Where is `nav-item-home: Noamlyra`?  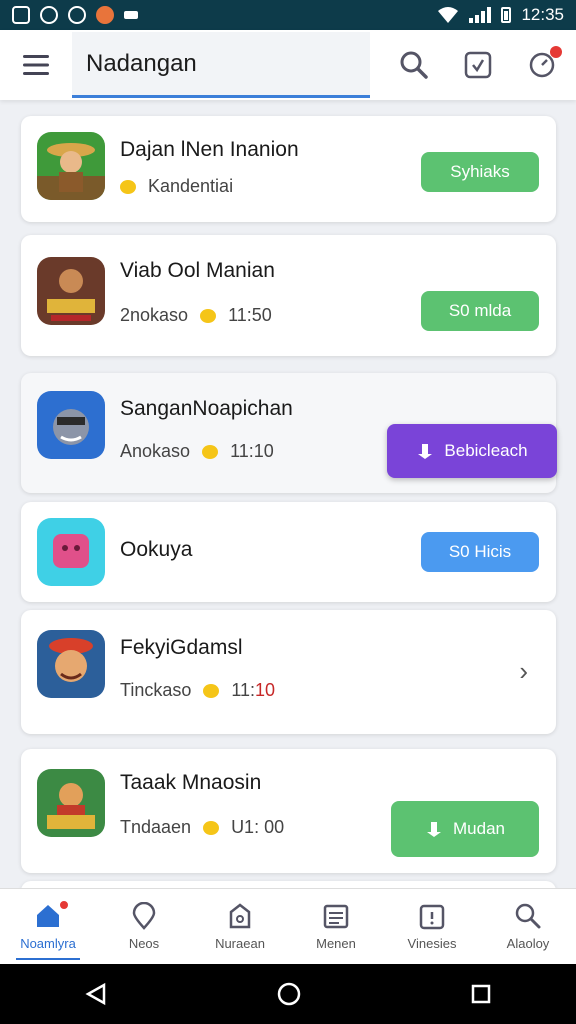 nav-item-home: Noamlyra is located at coordinates (48, 926).